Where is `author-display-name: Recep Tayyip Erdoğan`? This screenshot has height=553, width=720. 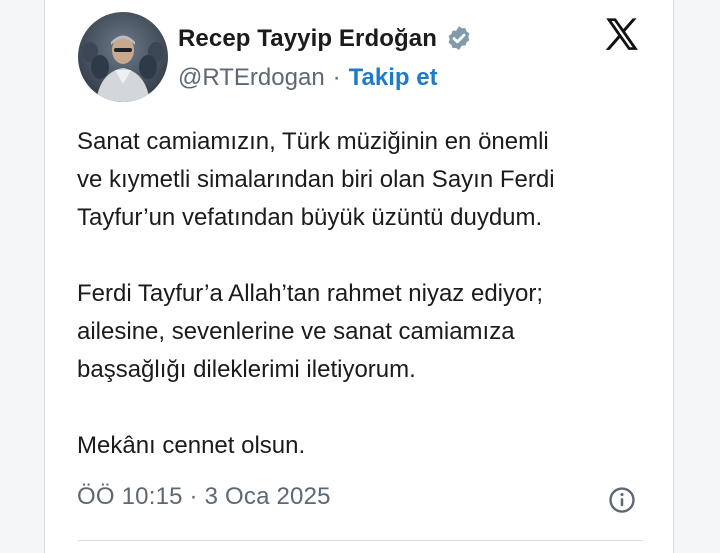
author-display-name: Recep Tayyip Erdoğan is located at coordinates (307, 39).